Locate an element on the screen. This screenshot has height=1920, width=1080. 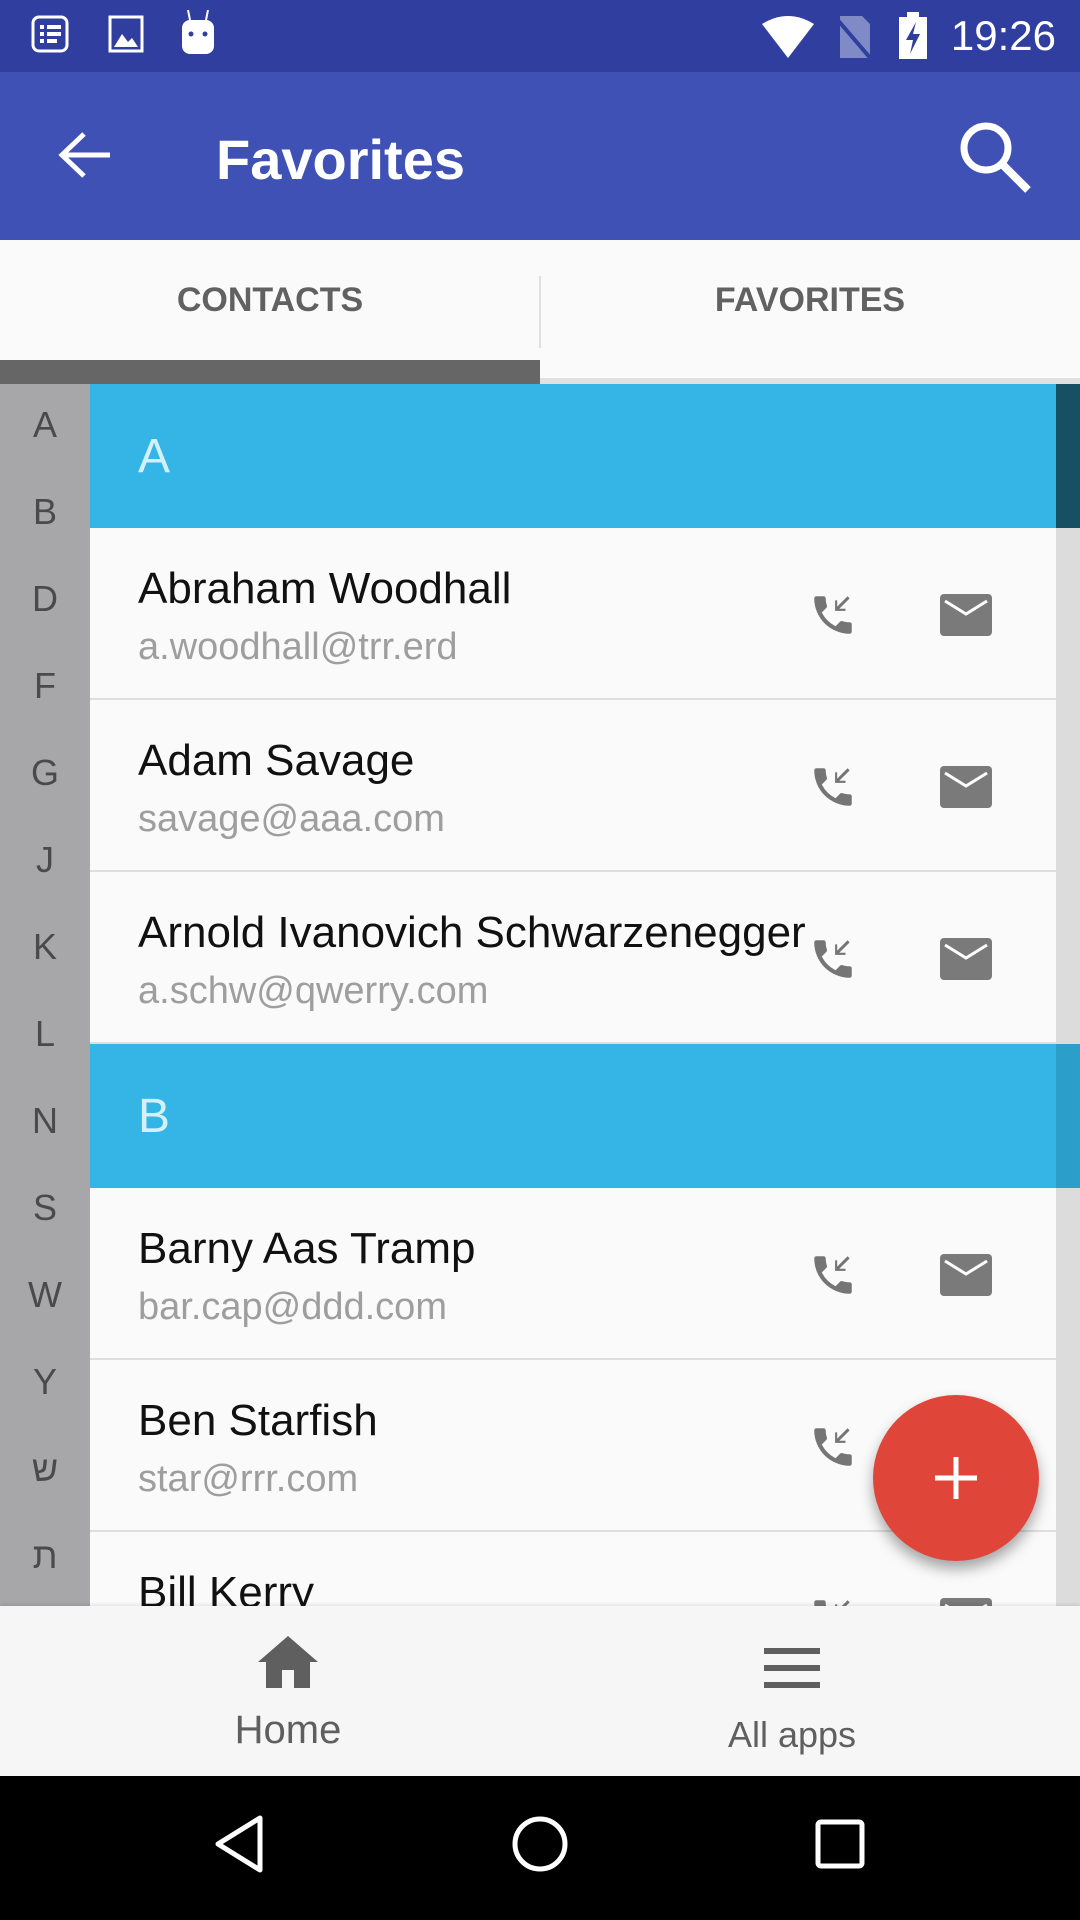
contact-email: star@rrr.com is located at coordinates (248, 1479).